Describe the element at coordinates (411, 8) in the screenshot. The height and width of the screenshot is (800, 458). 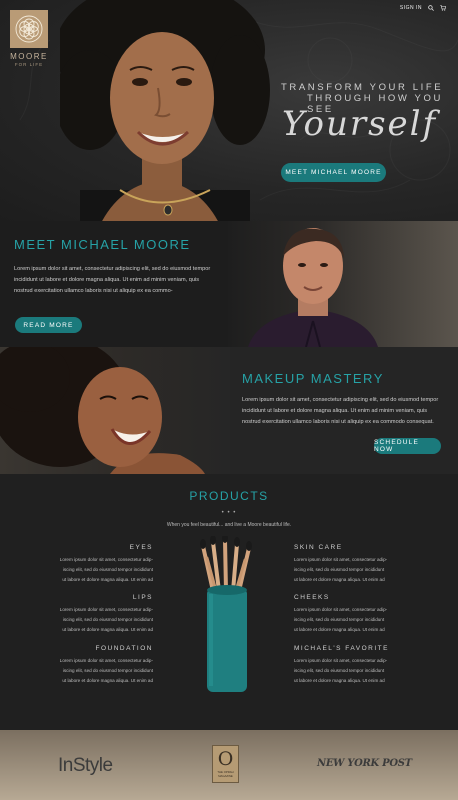
I see `sign-in-link: SIGN IN` at that location.